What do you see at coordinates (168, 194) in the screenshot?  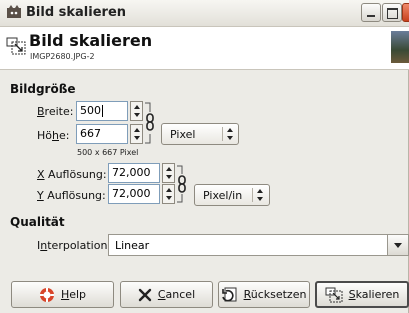 I see `y-resolution-spinner` at bounding box center [168, 194].